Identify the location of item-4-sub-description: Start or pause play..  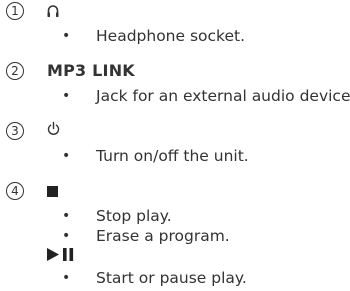
(171, 278).